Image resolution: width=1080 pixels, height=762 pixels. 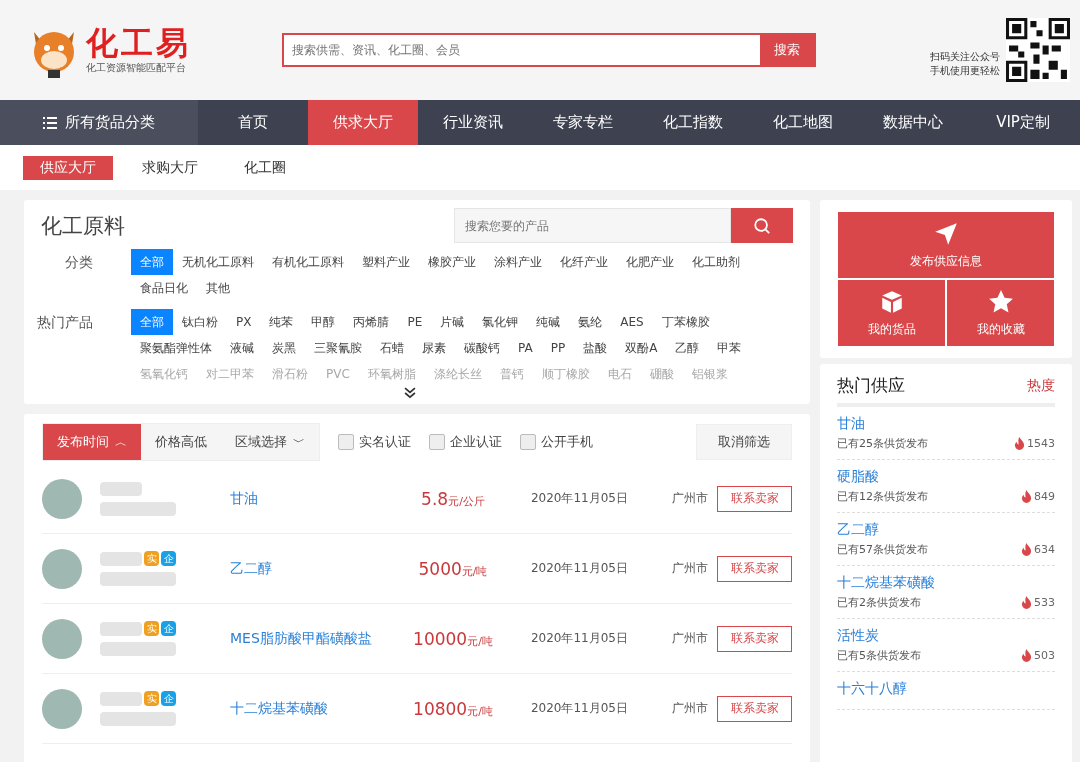 I want to click on qr-code-icon, so click(x=1038, y=50).